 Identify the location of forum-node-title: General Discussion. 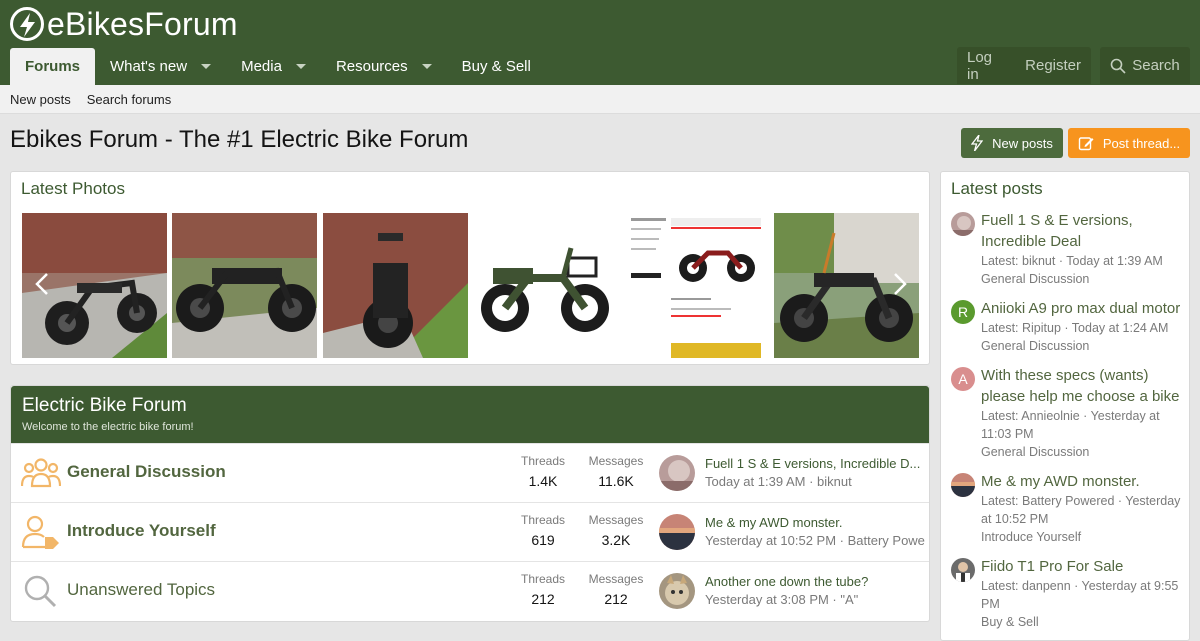
(146, 472).